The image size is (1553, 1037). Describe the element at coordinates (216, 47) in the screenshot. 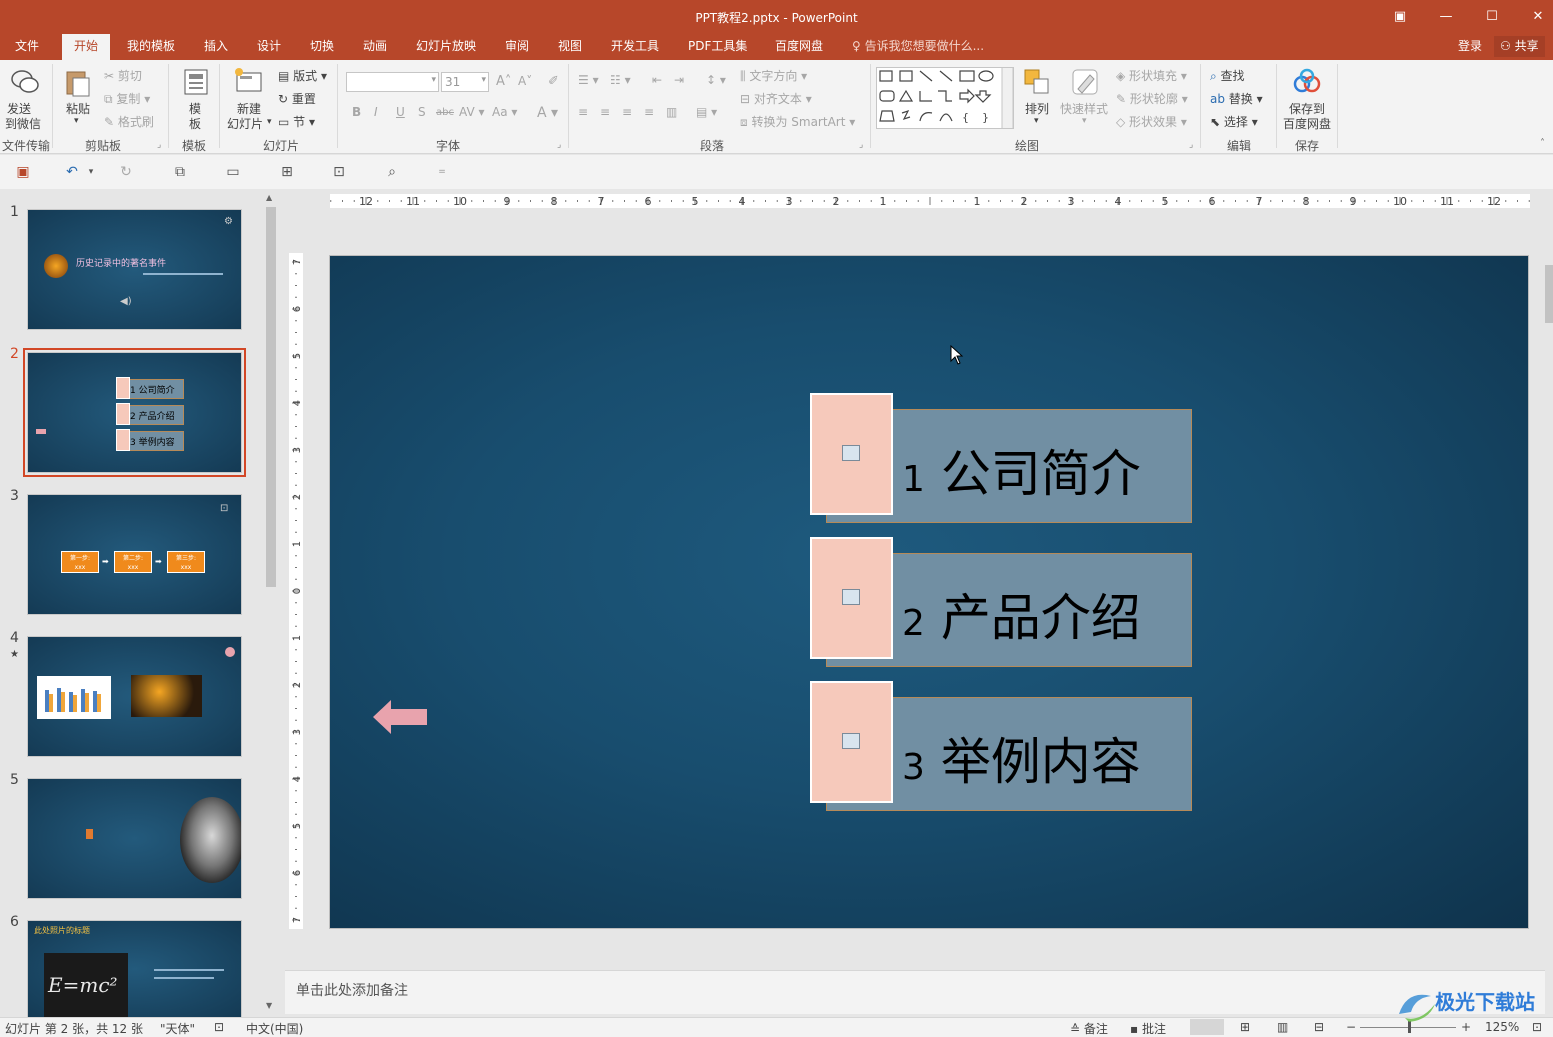

I see `tab-insert: 插入` at that location.